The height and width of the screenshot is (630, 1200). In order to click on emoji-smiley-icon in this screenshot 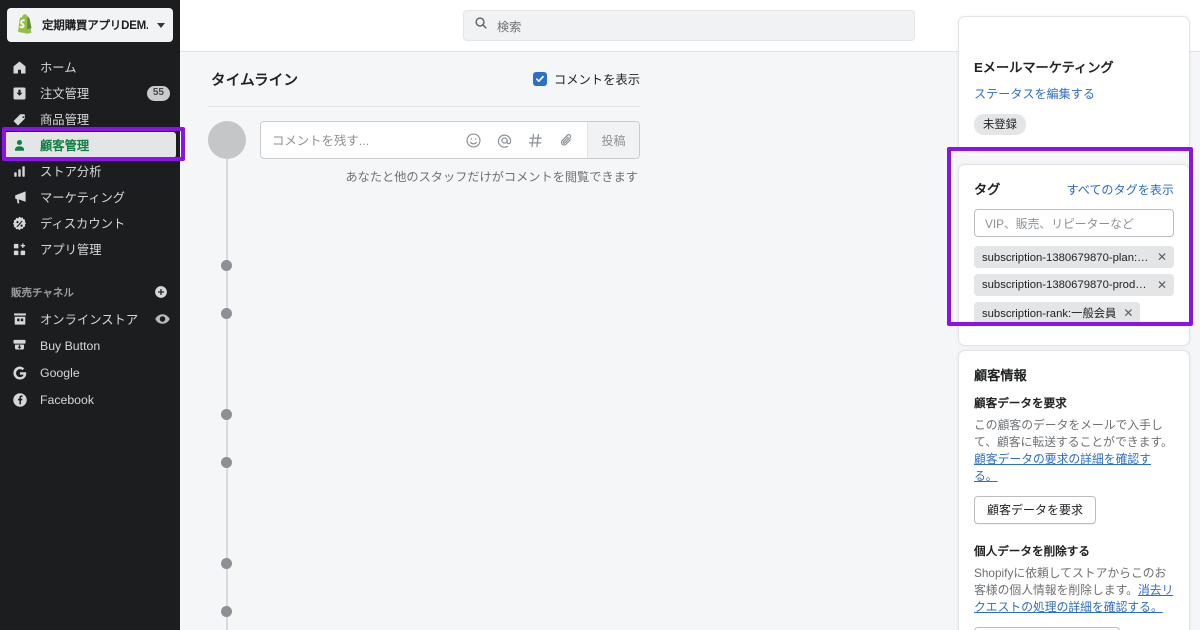, I will do `click(473, 140)`.